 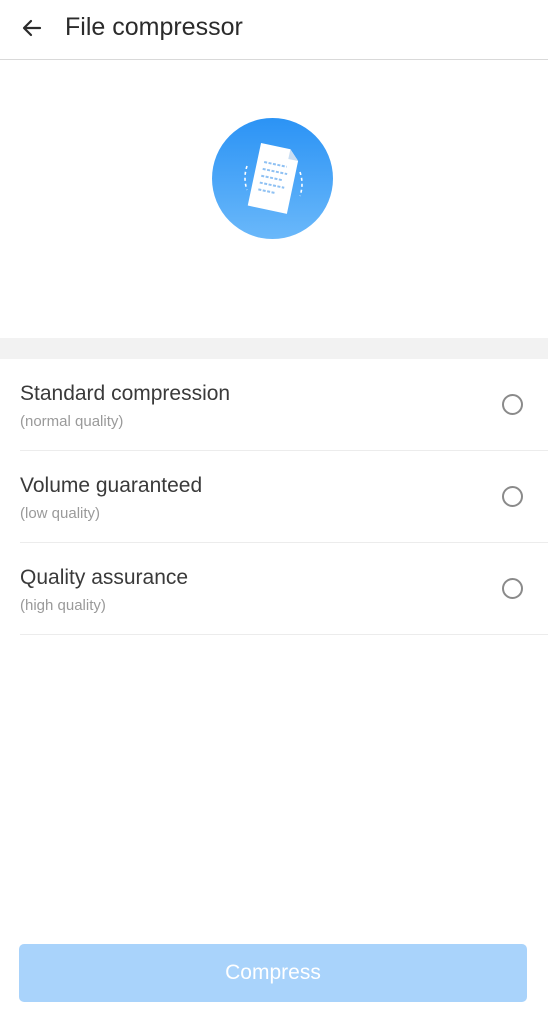 What do you see at coordinates (72, 421) in the screenshot?
I see `option-subtitle: (normal quality)` at bounding box center [72, 421].